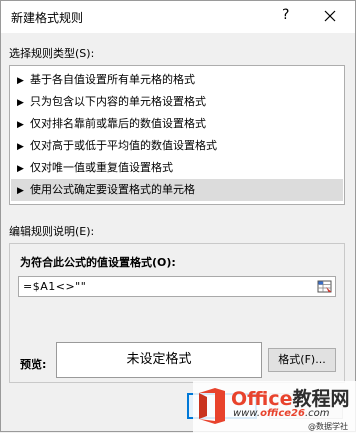 This screenshot has height=433, width=356. Describe the element at coordinates (98, 262) in the screenshot. I see `formula-label: 为符合此公式的值设置格式(O):` at that location.